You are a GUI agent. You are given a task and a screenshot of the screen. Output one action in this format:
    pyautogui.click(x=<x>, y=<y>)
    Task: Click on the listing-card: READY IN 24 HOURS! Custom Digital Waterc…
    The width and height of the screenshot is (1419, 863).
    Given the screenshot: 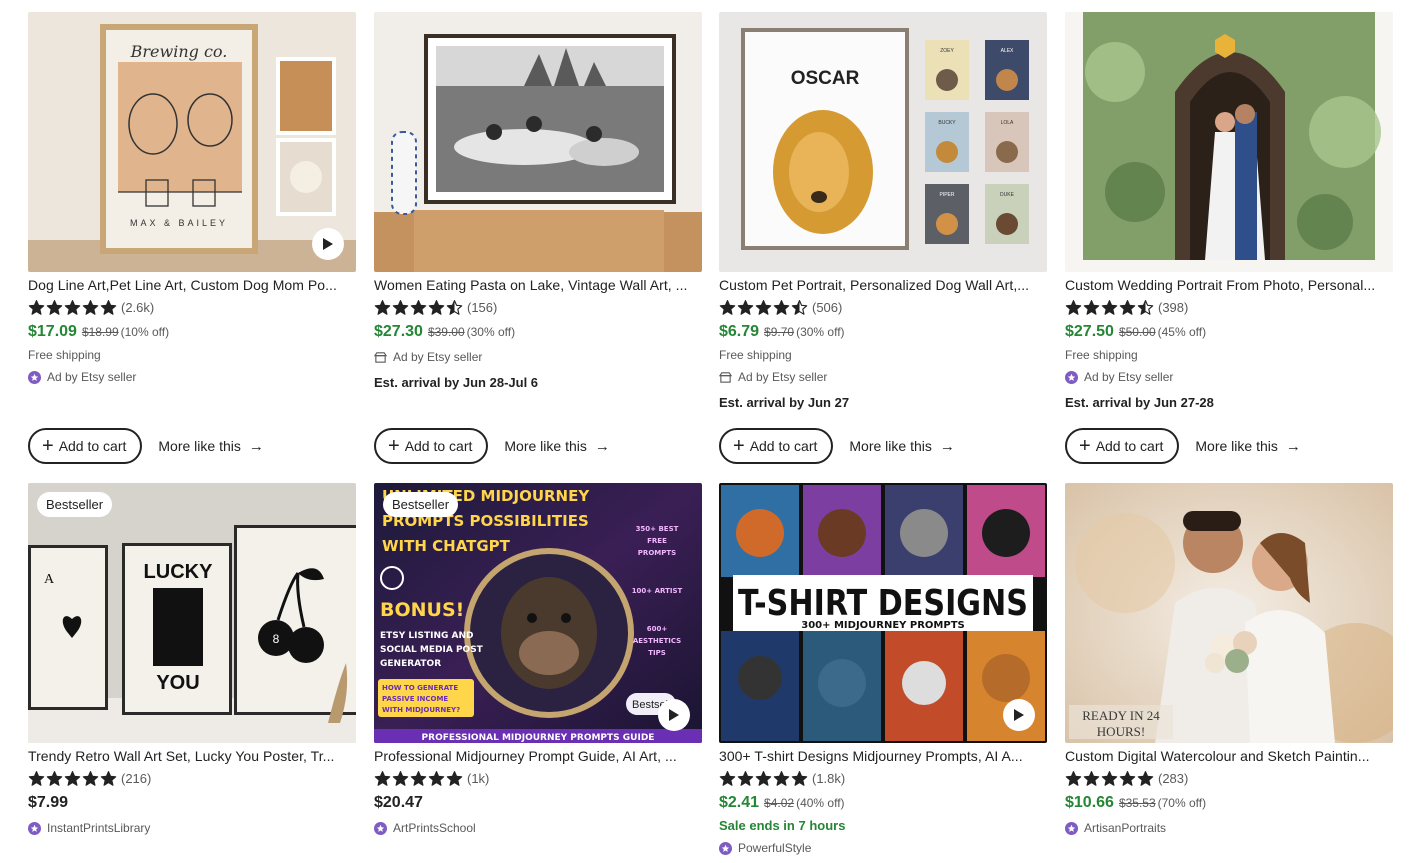 What is the action you would take?
    pyautogui.click(x=1229, y=662)
    